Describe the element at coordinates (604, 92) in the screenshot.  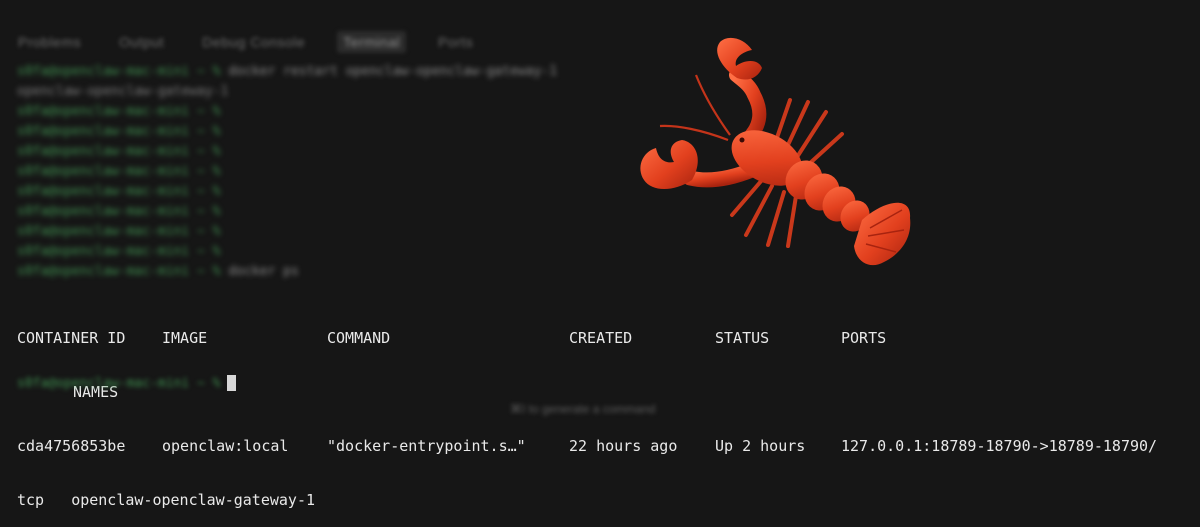
I see `terminal-line: openclaw-openclaw-gateway-1` at that location.